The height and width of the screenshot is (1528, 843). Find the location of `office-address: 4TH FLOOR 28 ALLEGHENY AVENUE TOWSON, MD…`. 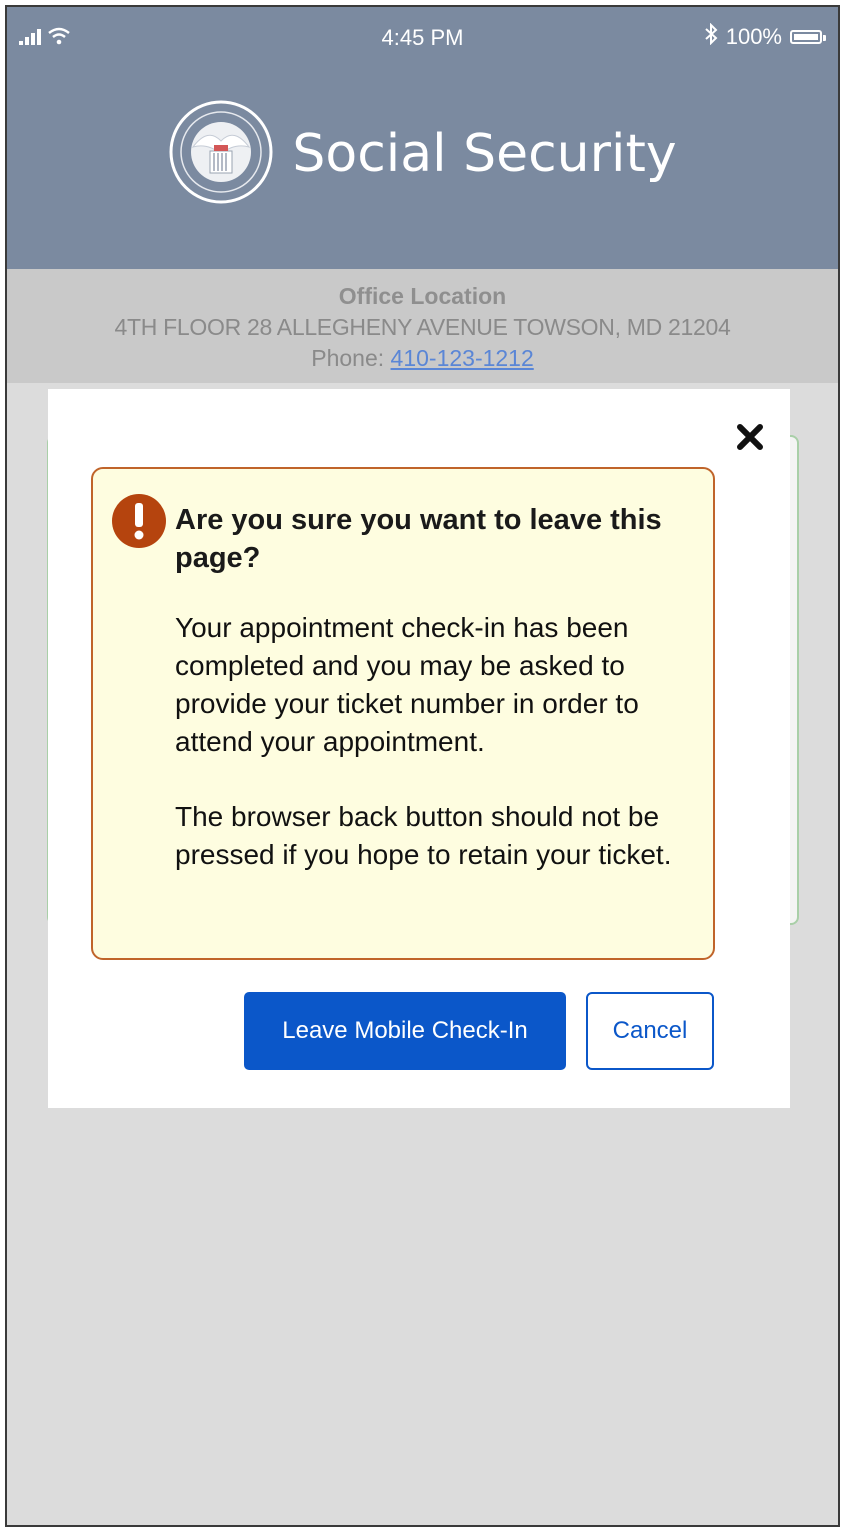

office-address: 4TH FLOOR 28 ALLEGHENY AVENUE TOWSON, MD… is located at coordinates (422, 327).